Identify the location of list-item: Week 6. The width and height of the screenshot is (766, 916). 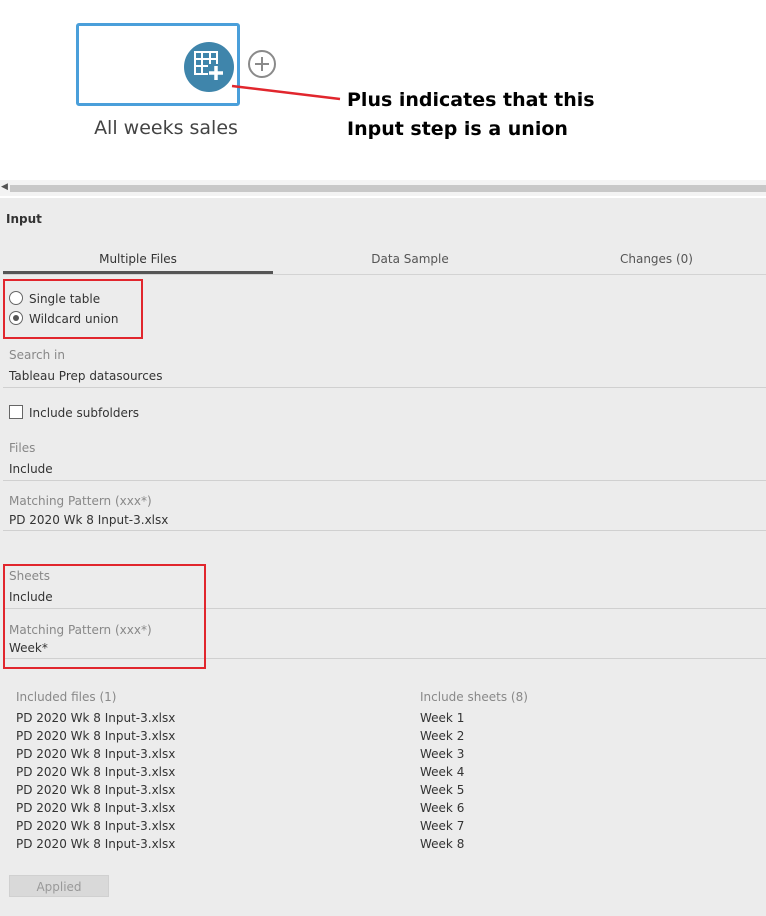
(442, 808).